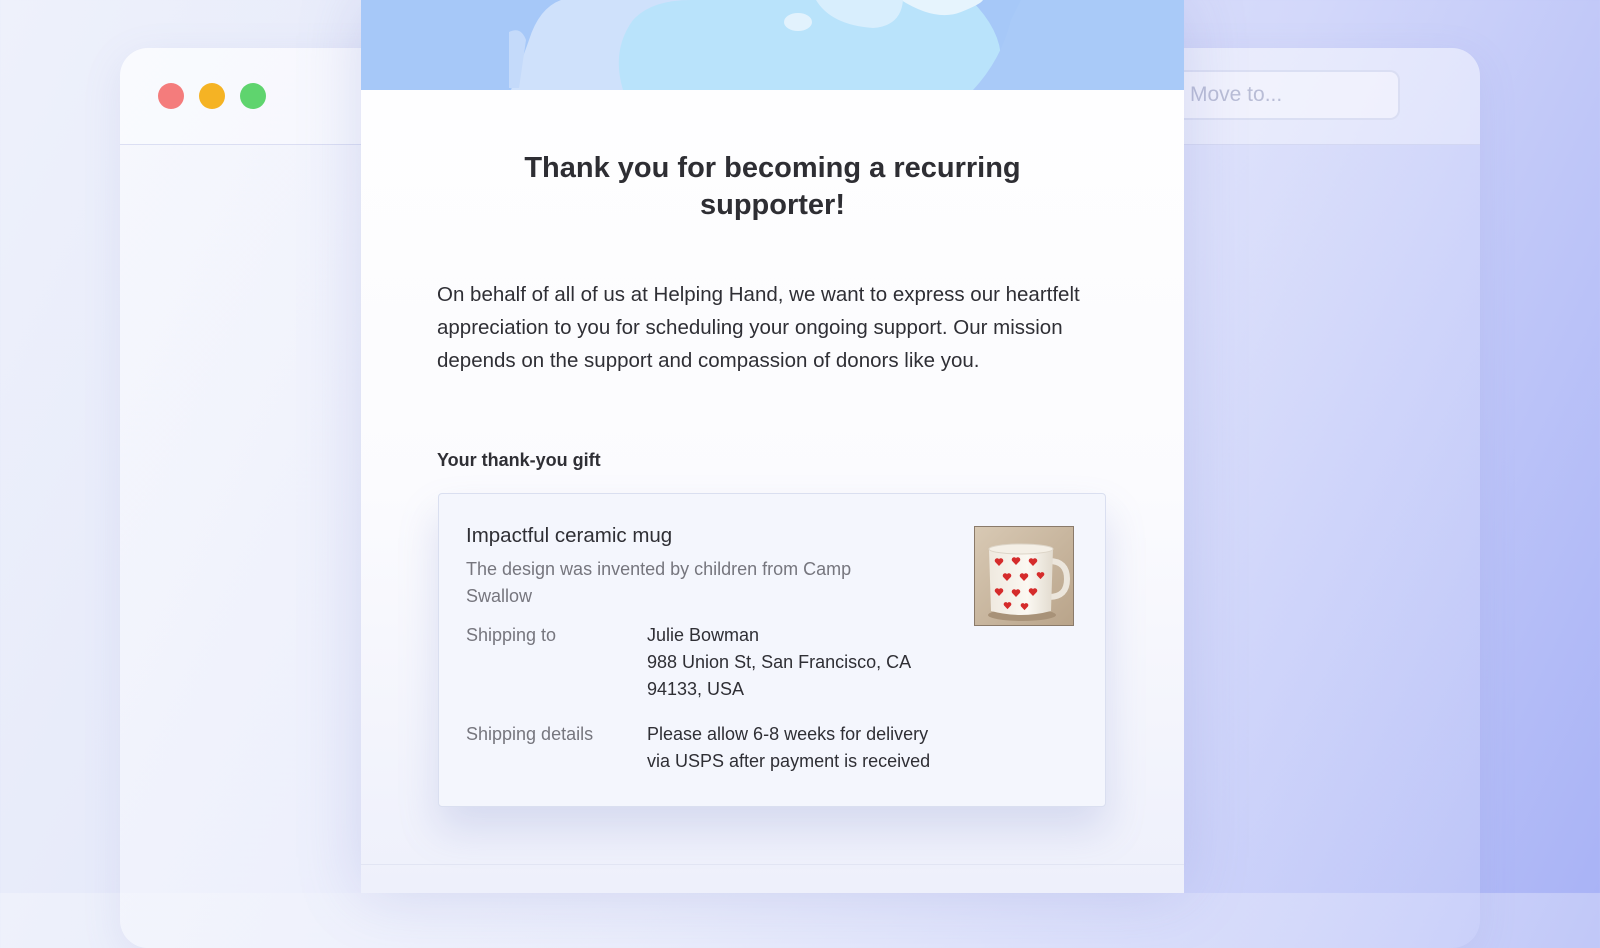 This screenshot has height=948, width=1600. I want to click on watercolor-banner-image, so click(772, 45).